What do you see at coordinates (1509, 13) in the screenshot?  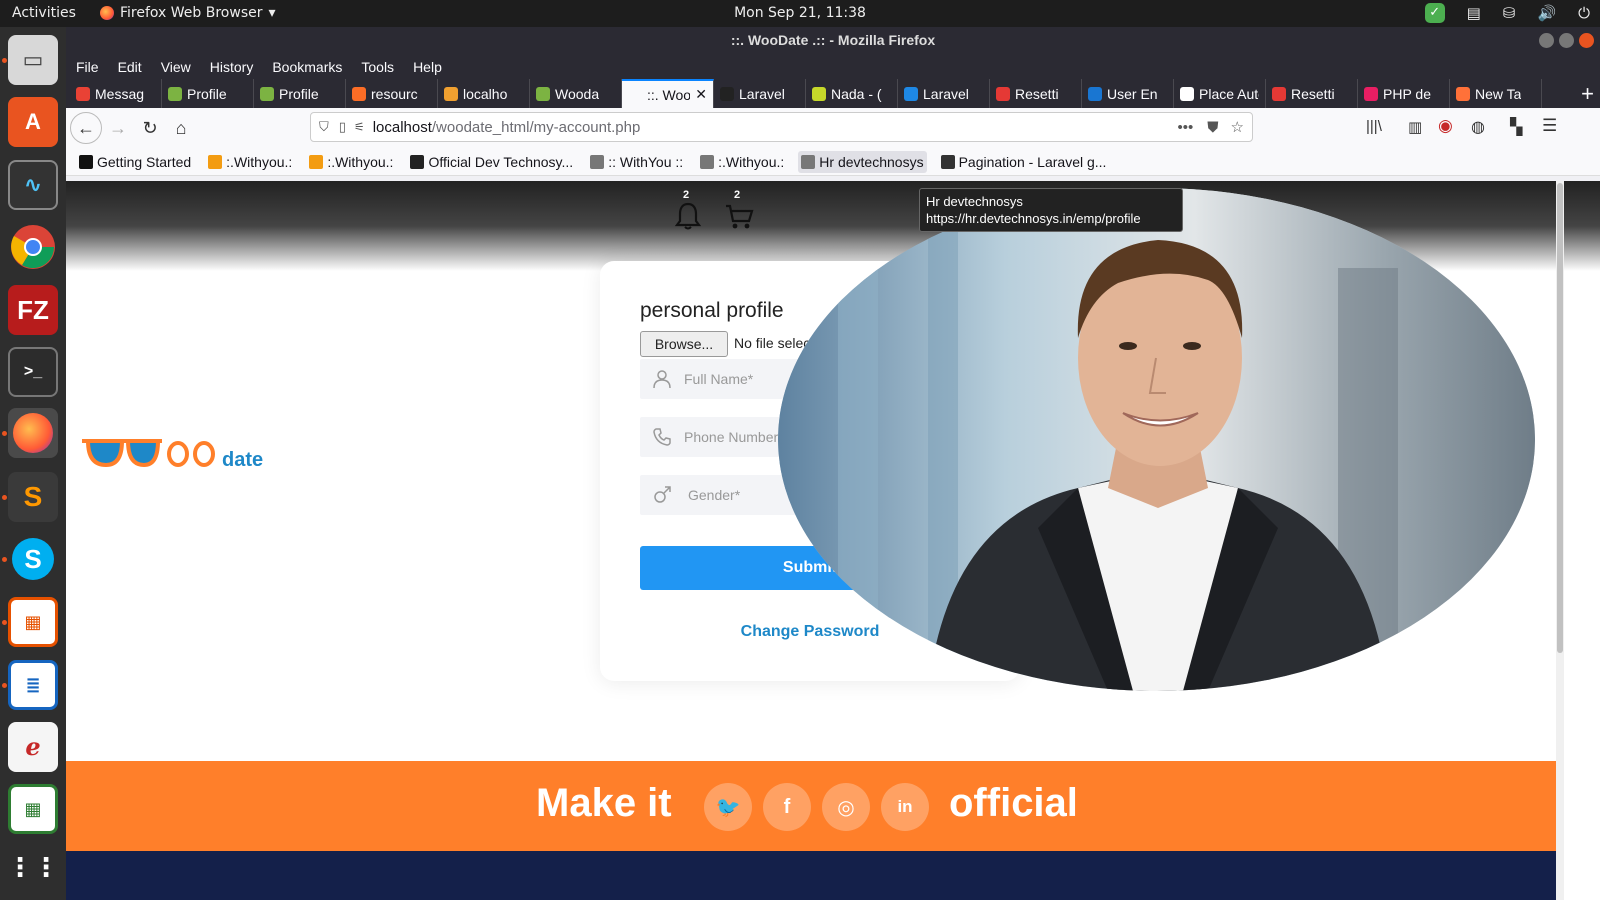 I see `network-icon: ⛁` at bounding box center [1509, 13].